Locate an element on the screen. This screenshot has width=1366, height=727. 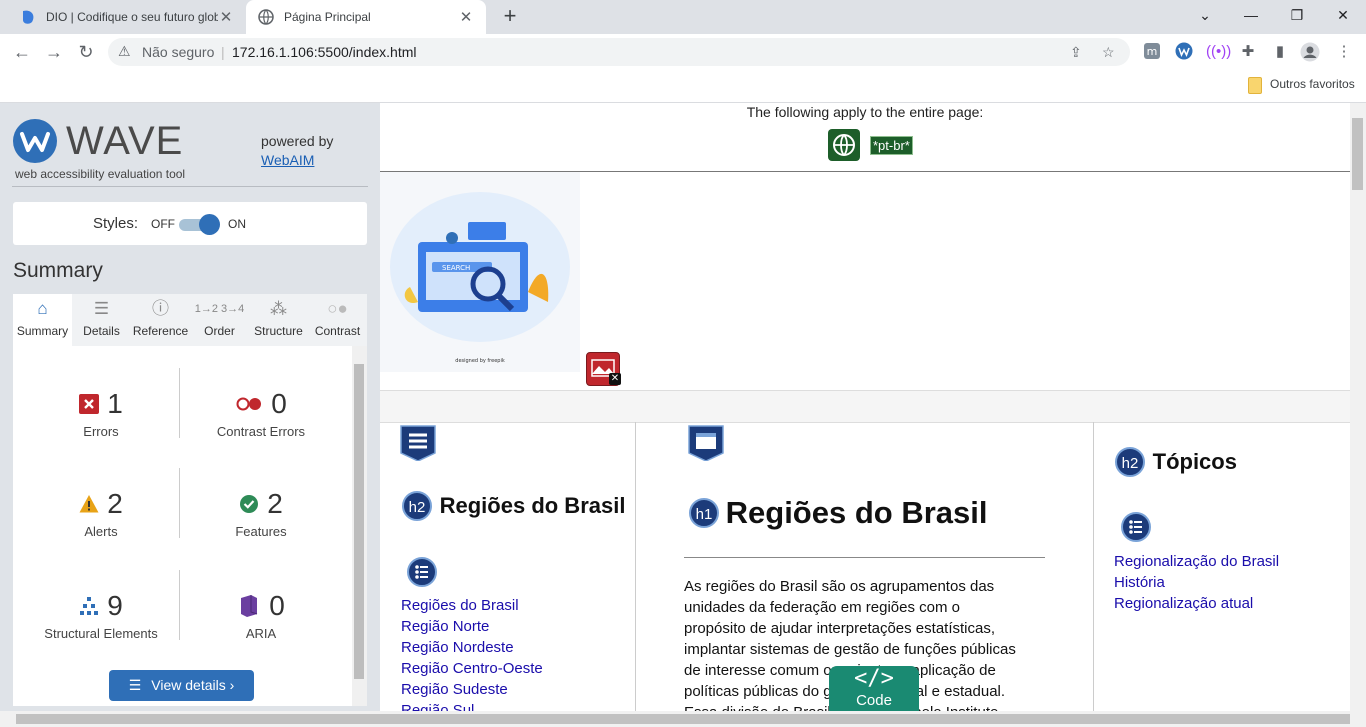
main-landmark-icon is located at coordinates (706, 443).